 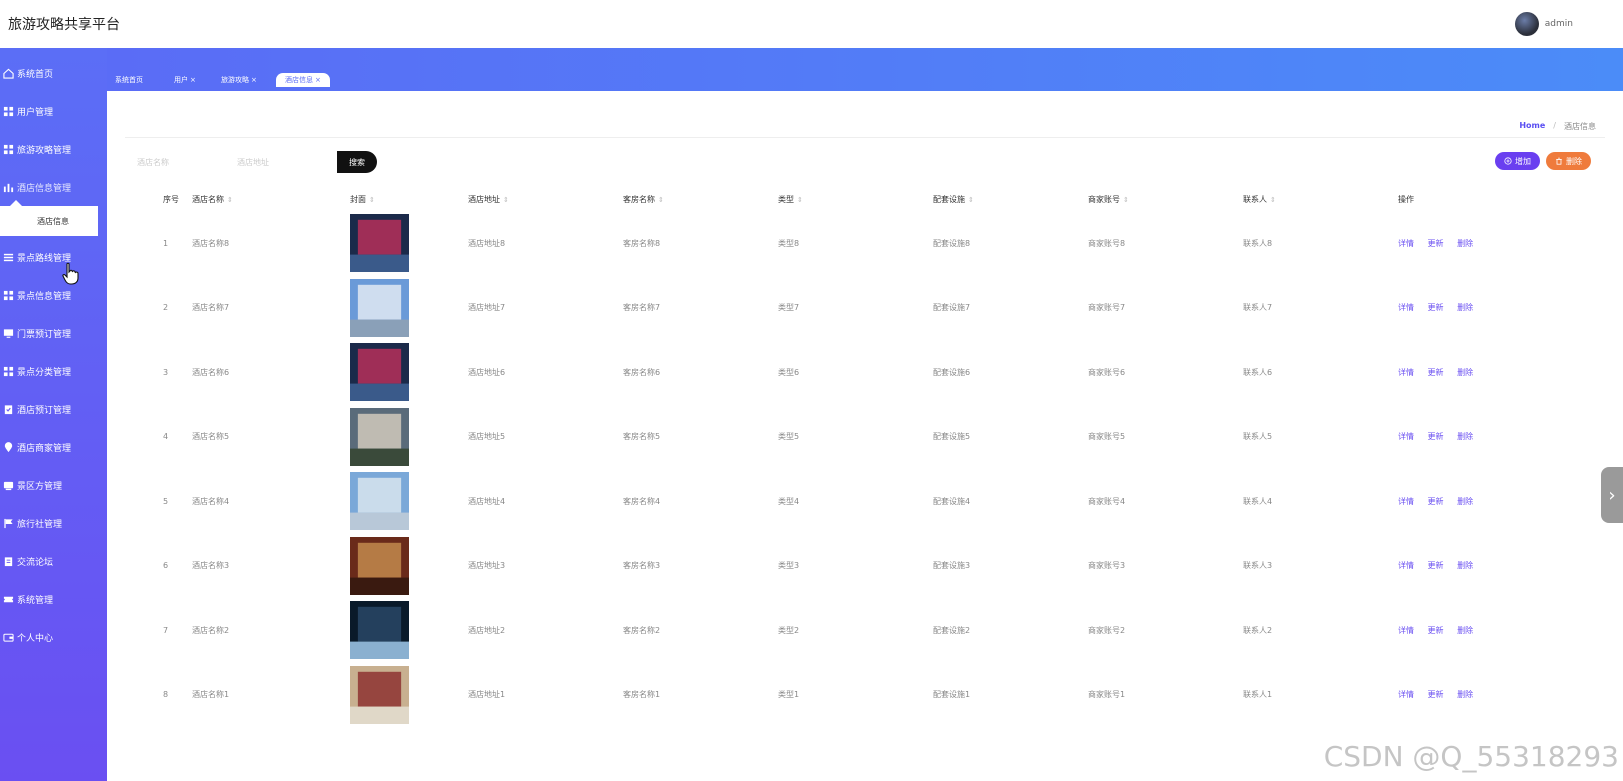 I want to click on column-header: 配套设施 ⇕, so click(x=1010, y=199).